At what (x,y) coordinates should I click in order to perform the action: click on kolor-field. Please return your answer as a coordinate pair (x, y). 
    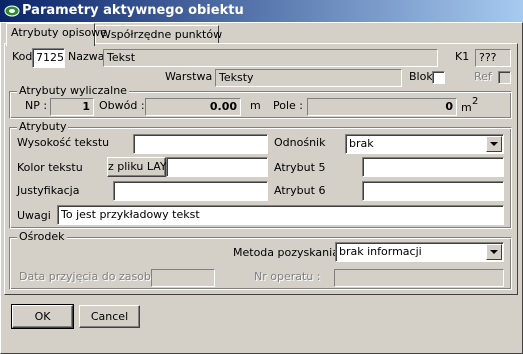
    Looking at the image, I should click on (217, 167).